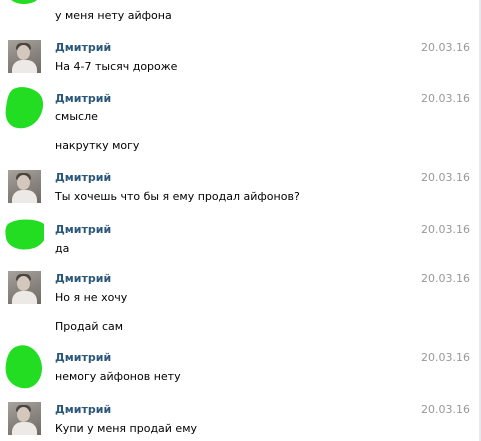 The image size is (481, 441). I want to click on message-text: Ты хочешь что бы я ему продал айфонов?, so click(177, 196).